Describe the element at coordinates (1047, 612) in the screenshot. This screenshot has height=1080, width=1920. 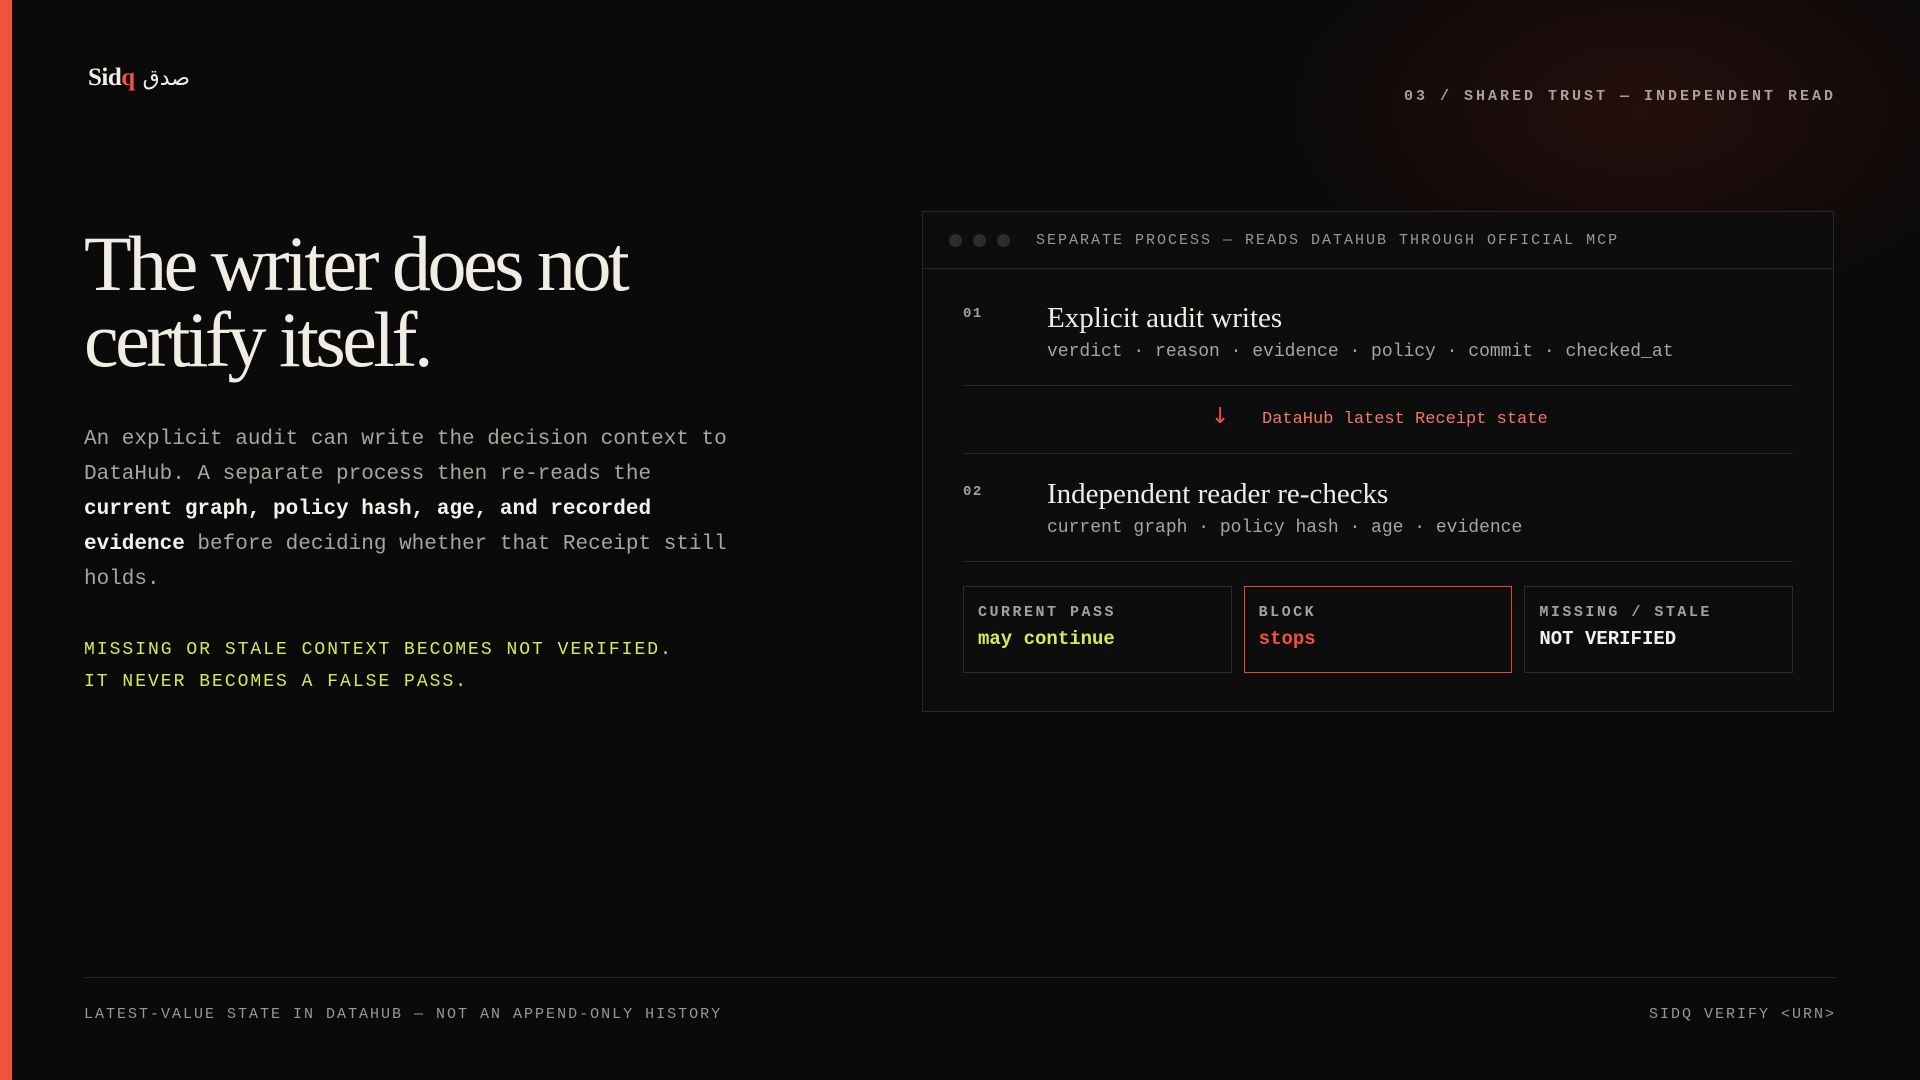
I see `result-label: CURRENT PASS` at that location.